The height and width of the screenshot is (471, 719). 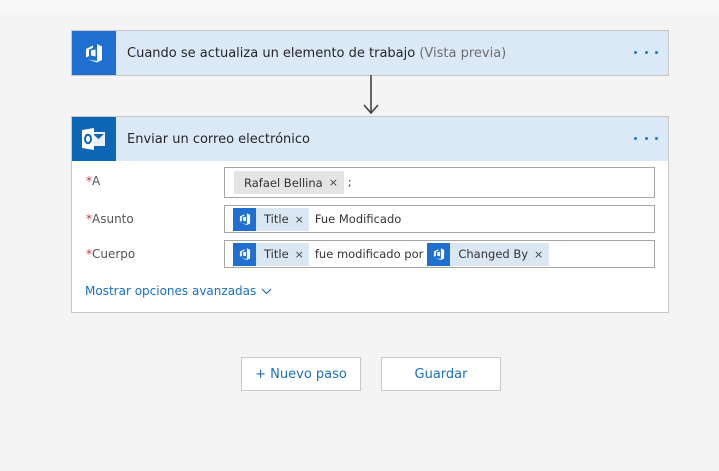 I want to click on recipient-token-label: Rafael Bellina, so click(x=283, y=182).